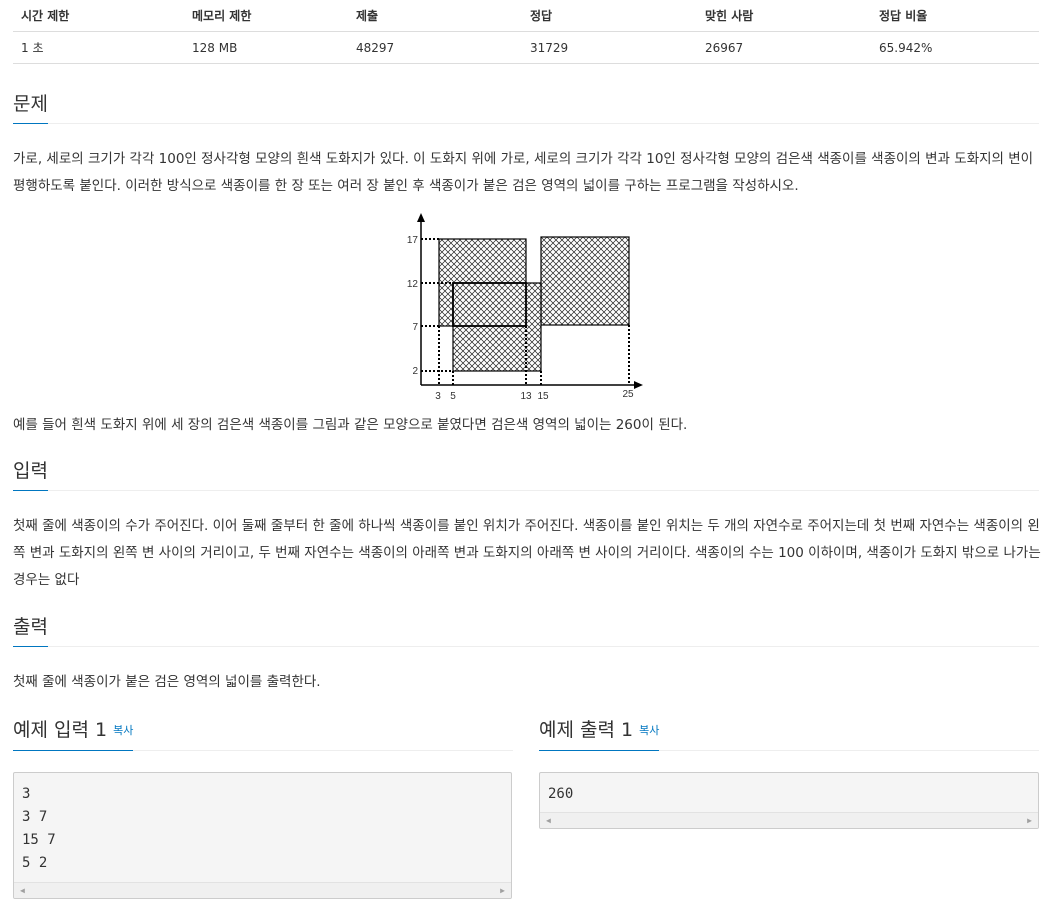 This screenshot has height=909, width=1061. What do you see at coordinates (543, 396) in the screenshot?
I see `x-tick-15: 15` at bounding box center [543, 396].